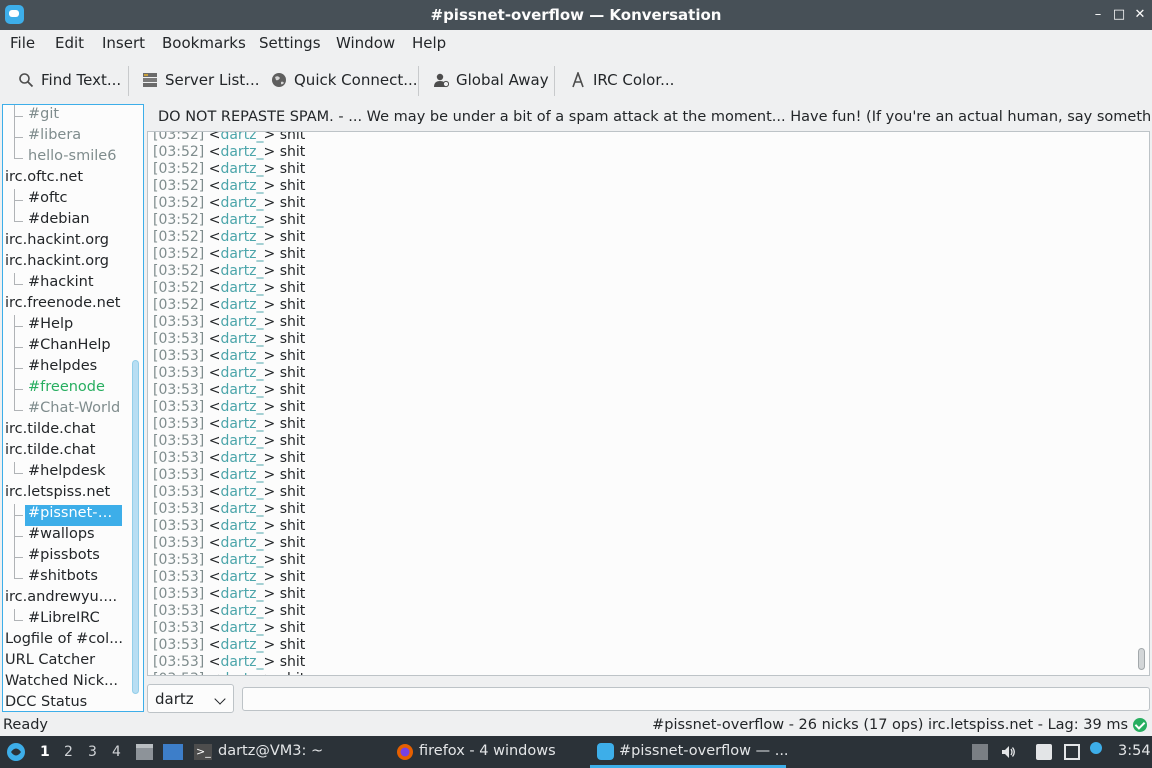 This screenshot has height=768, width=1152. What do you see at coordinates (43, 116) in the screenshot?
I see `sidebar-channel-item: #git` at bounding box center [43, 116].